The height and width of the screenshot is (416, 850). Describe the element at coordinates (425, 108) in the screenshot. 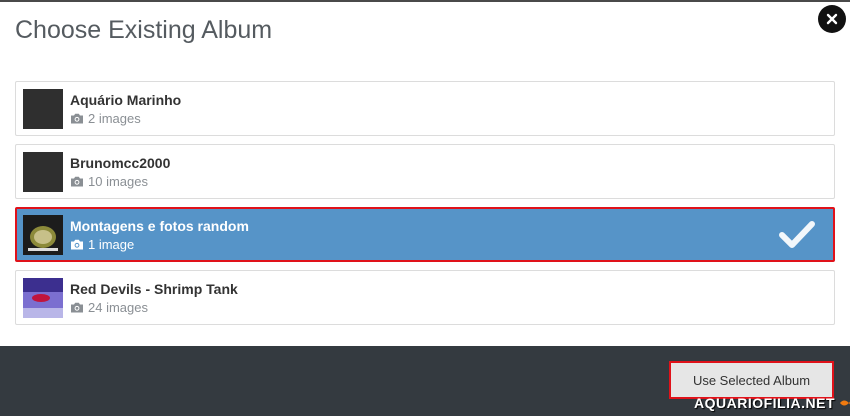

I see `album-item: Aquário Marinho 2 images` at that location.